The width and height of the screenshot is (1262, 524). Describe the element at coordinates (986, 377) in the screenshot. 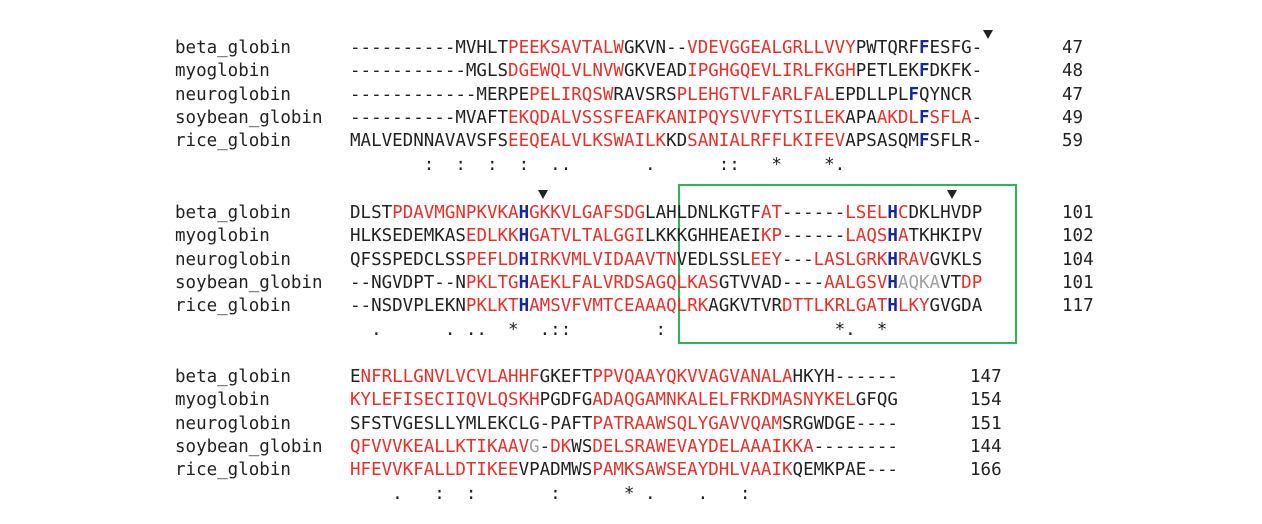

I see `sequence-position-number: 147` at that location.